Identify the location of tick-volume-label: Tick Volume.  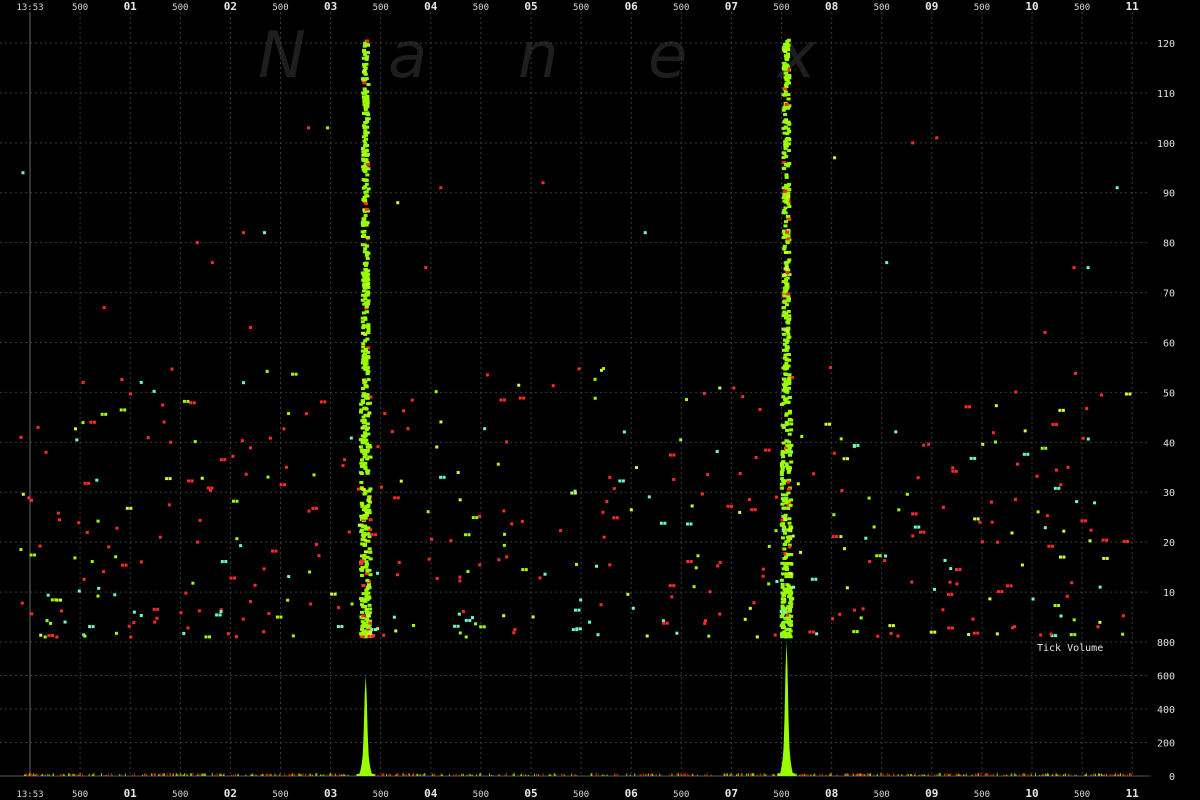
(1070, 648).